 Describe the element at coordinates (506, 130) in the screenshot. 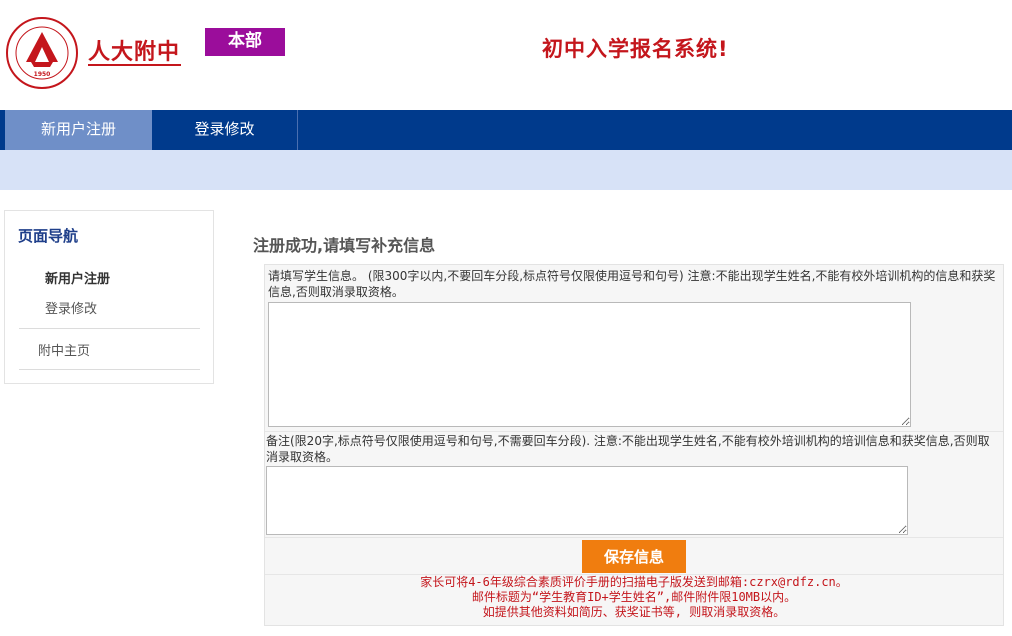

I see `top-nav: 新用户注册 登录修改` at that location.